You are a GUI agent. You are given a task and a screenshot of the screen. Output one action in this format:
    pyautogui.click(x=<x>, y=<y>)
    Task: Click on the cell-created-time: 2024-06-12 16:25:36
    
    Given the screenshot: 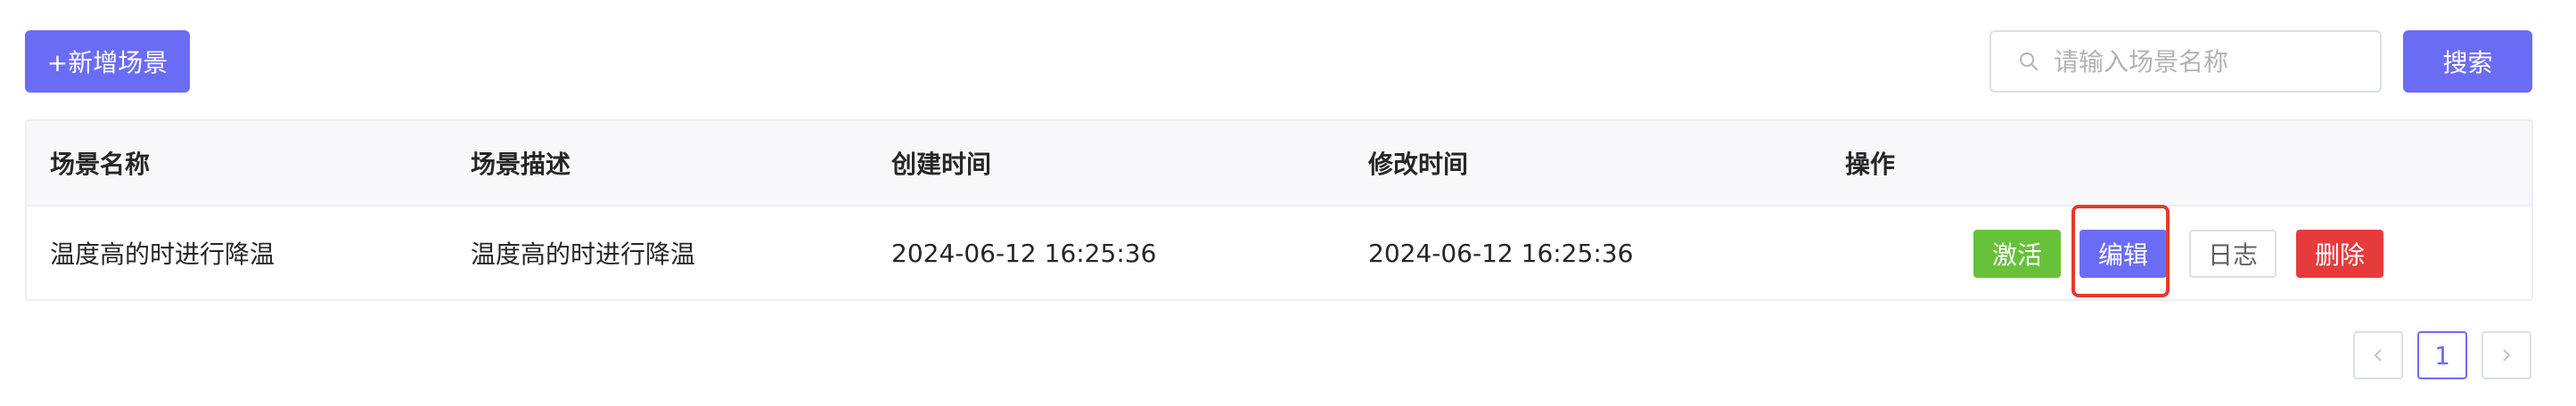 What is the action you would take?
    pyautogui.click(x=1024, y=253)
    